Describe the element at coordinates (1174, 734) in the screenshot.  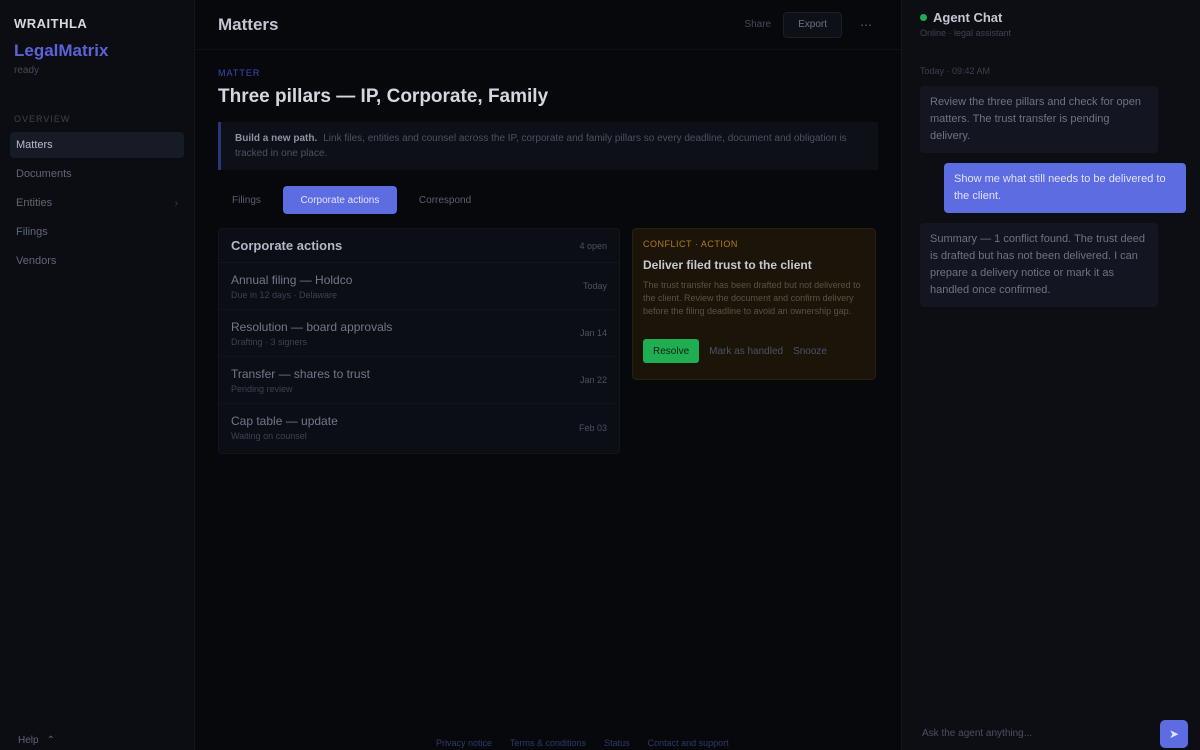
I see `send-icon: ➤` at that location.